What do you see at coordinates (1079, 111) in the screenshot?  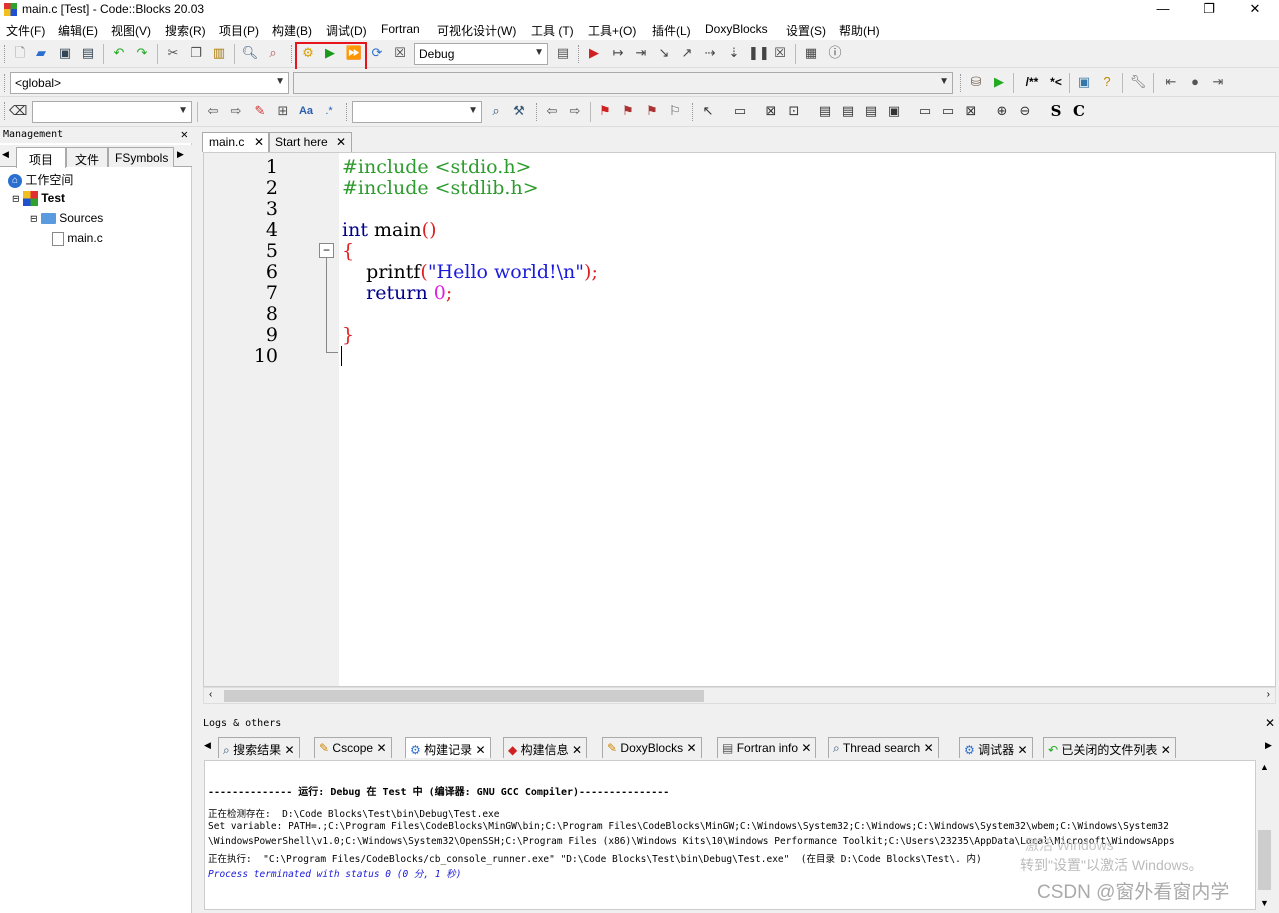 I see `strip-c-button: C` at bounding box center [1079, 111].